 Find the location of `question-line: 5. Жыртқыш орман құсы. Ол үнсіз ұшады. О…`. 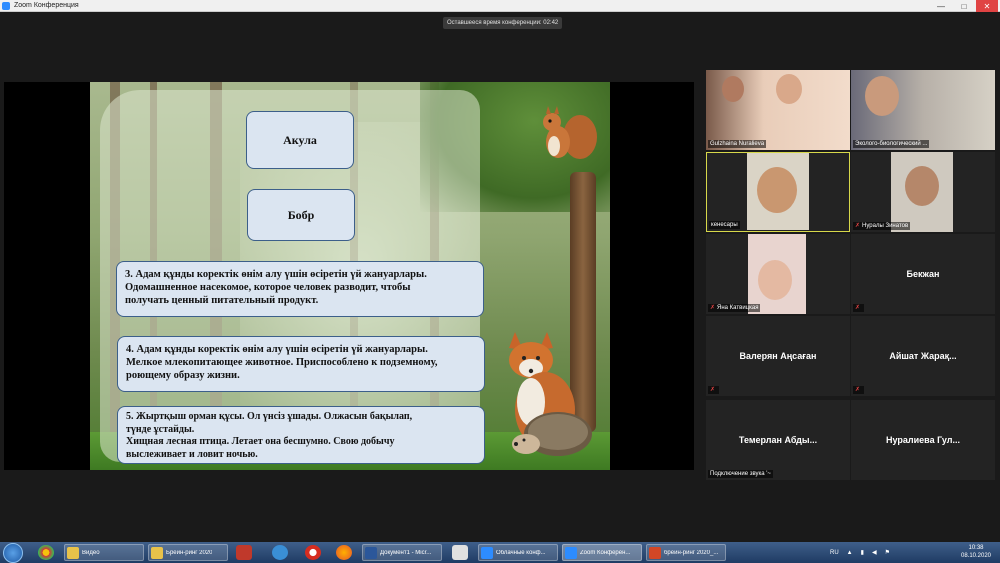

question-line: 5. Жыртқыш орман құсы. Ол үнсіз ұшады. О… is located at coordinates (269, 416).